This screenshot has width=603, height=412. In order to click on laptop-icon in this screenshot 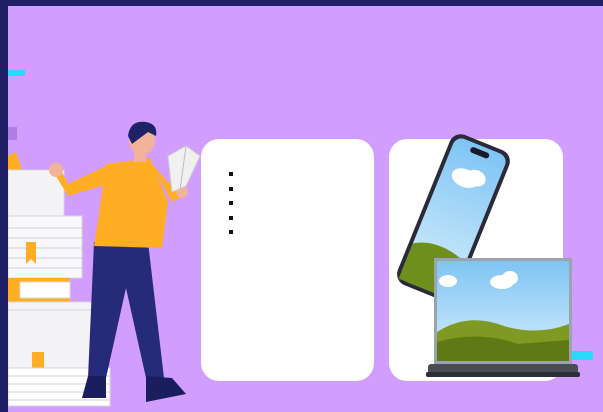, I will do `click(503, 317)`.